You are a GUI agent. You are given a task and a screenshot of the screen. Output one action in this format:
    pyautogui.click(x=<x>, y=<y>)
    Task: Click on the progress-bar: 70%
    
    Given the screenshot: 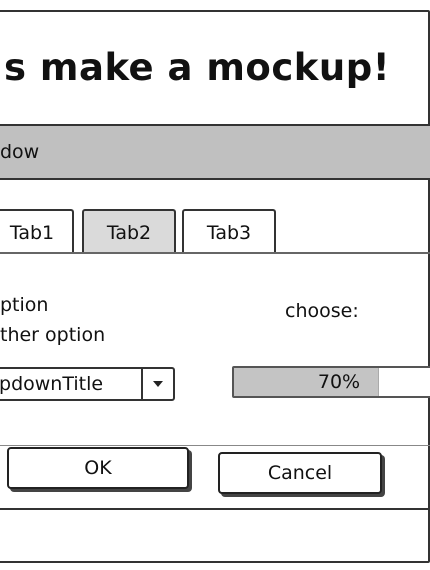 What is the action you would take?
    pyautogui.click(x=331, y=382)
    